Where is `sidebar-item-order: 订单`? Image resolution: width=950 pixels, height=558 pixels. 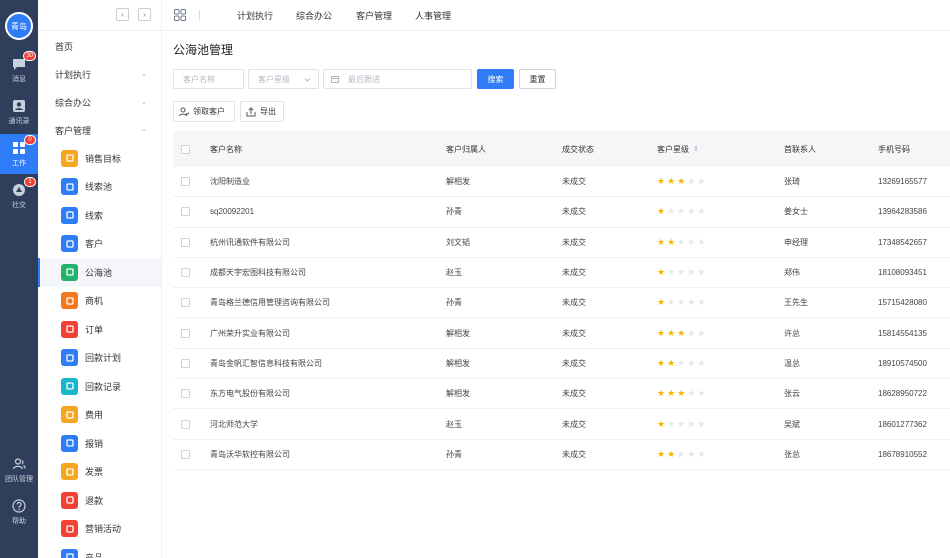 sidebar-item-order: 订单 is located at coordinates (99, 329).